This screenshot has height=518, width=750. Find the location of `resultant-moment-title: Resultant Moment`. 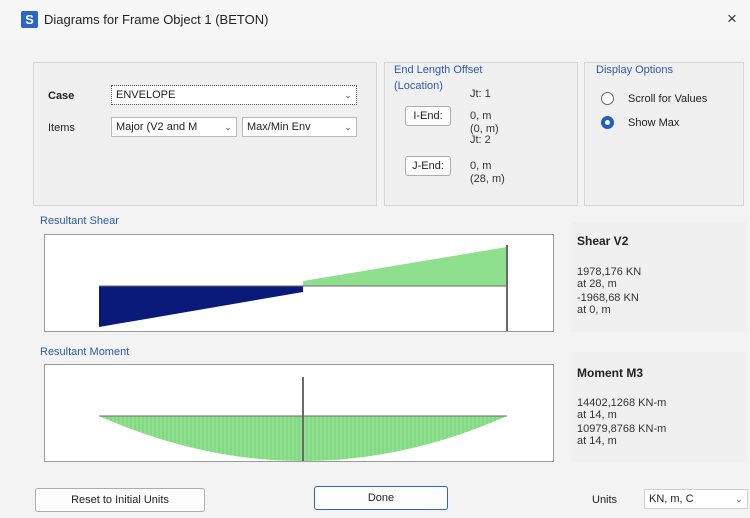

resultant-moment-title: Resultant Moment is located at coordinates (85, 352).